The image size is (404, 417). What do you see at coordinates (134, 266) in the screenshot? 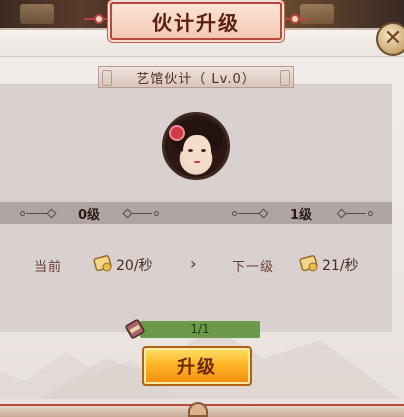
I see `current-income: 20/秒` at bounding box center [134, 266].